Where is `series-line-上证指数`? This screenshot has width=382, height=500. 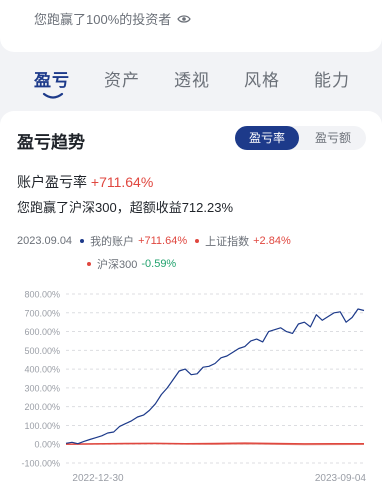 series-line-上证指数 is located at coordinates (214, 443).